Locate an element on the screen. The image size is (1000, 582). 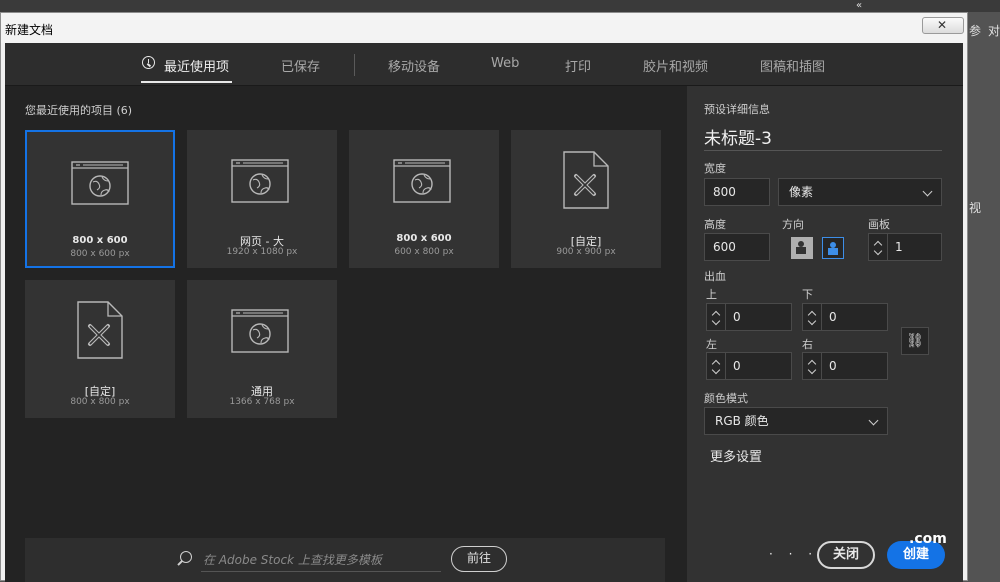
app-background-right: 参 对 视 is located at coordinates (981, 296).